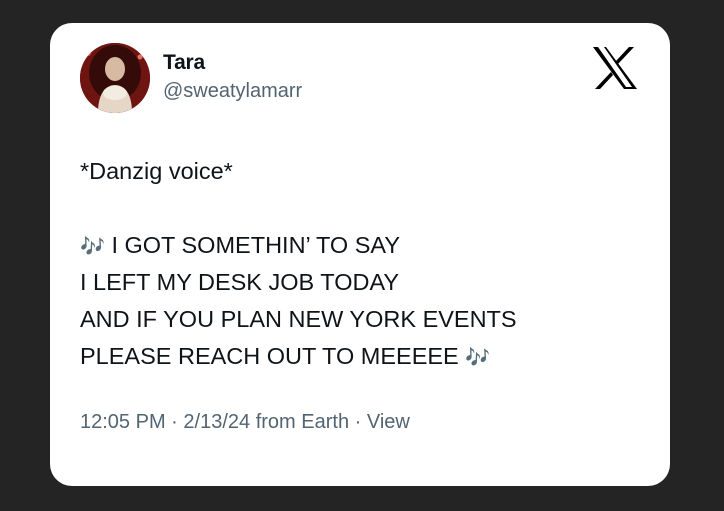 The height and width of the screenshot is (511, 724). I want to click on tweet-line-4: AND IF YOU PLAN NEW YORK EVENTS, so click(298, 319).